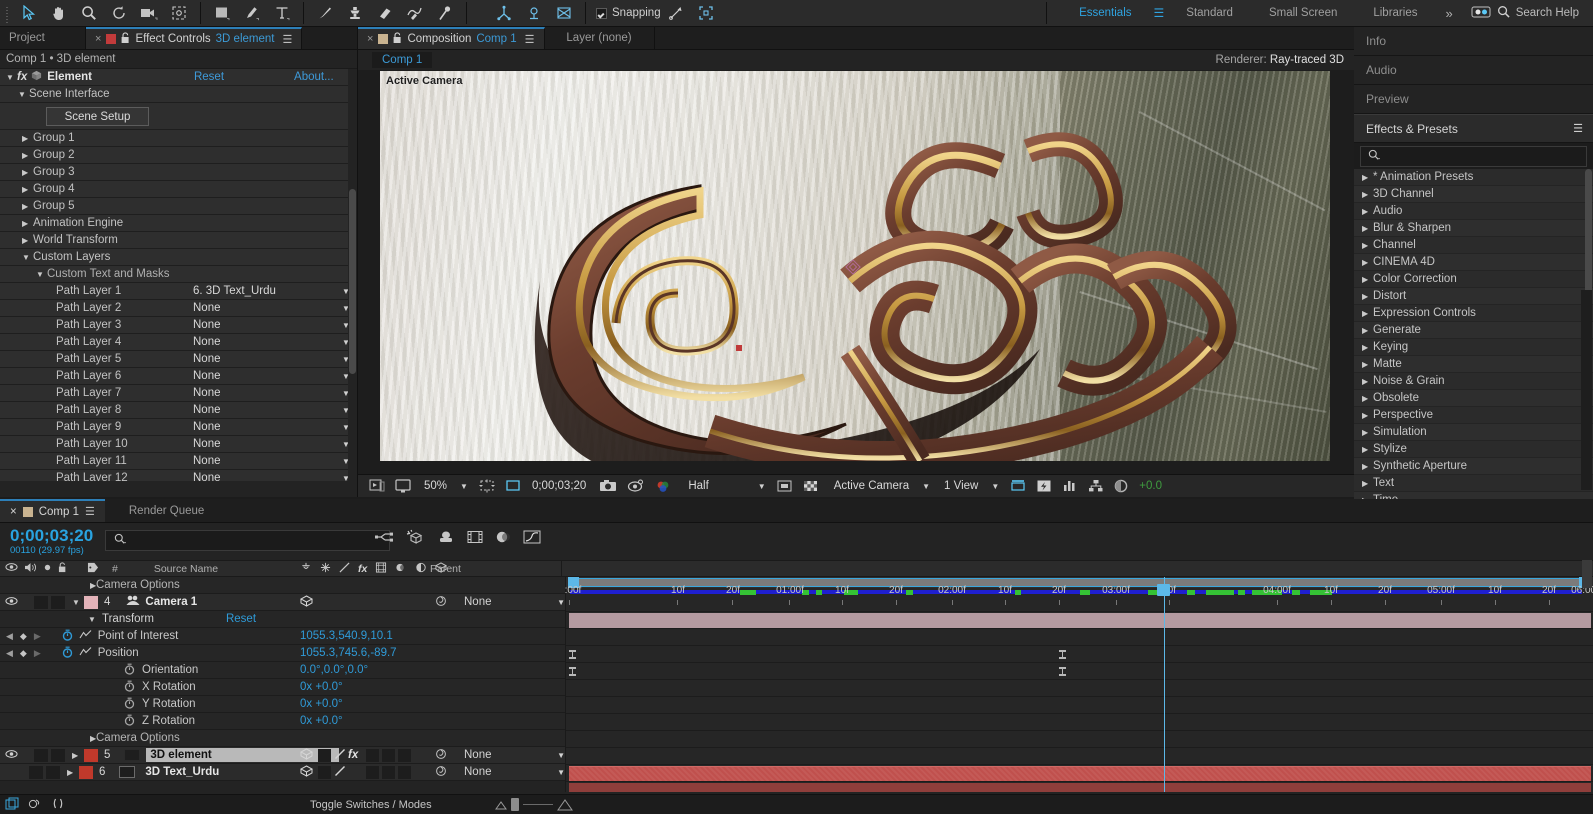 The height and width of the screenshot is (814, 1593). I want to click on solo-icon, so click(47, 569).